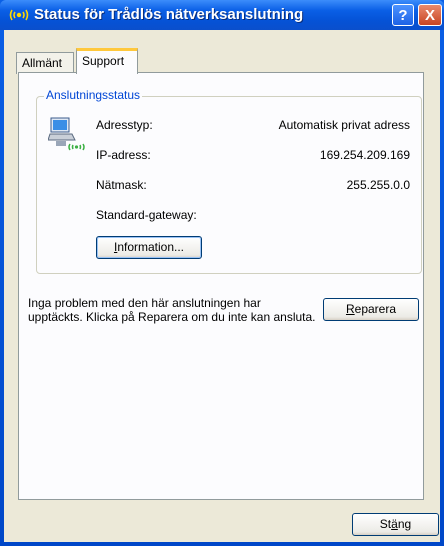 The image size is (444, 546). Describe the element at coordinates (378, 185) in the screenshot. I see `subnet-mask-value: 255.255.0.0` at that location.